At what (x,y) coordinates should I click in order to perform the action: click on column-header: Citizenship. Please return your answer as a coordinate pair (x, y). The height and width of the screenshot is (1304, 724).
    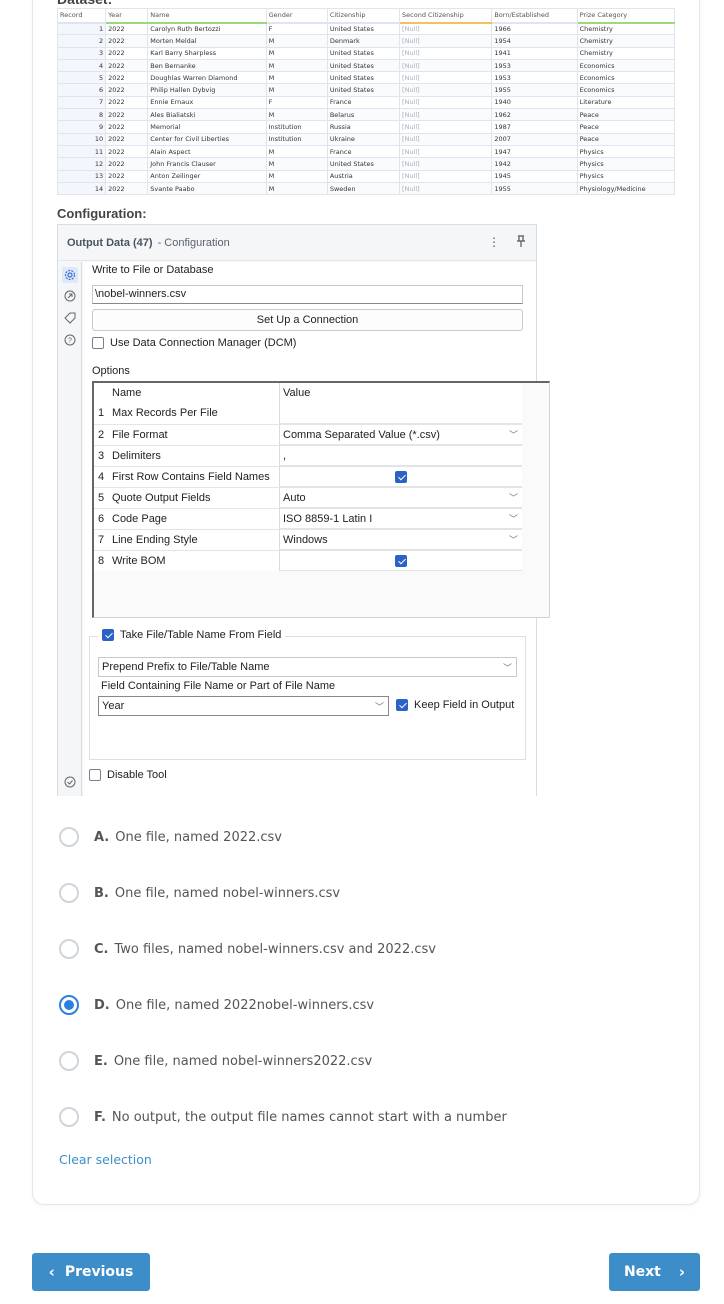
    Looking at the image, I should click on (363, 16).